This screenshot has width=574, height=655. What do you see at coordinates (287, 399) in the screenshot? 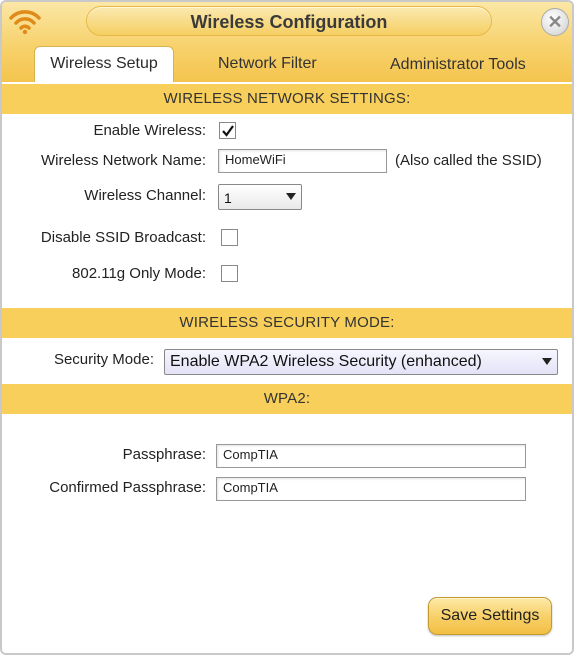
I see `wpa2-header: WPA2:` at bounding box center [287, 399].